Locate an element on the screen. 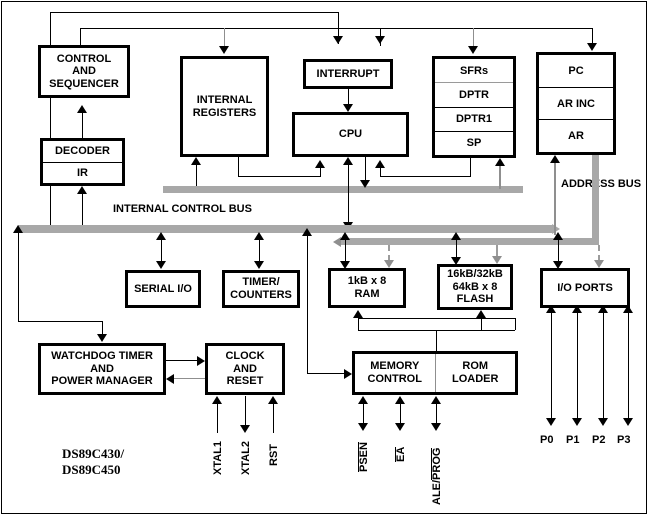  block-timer-counters: TIMER/ COUNTERS is located at coordinates (261, 289).